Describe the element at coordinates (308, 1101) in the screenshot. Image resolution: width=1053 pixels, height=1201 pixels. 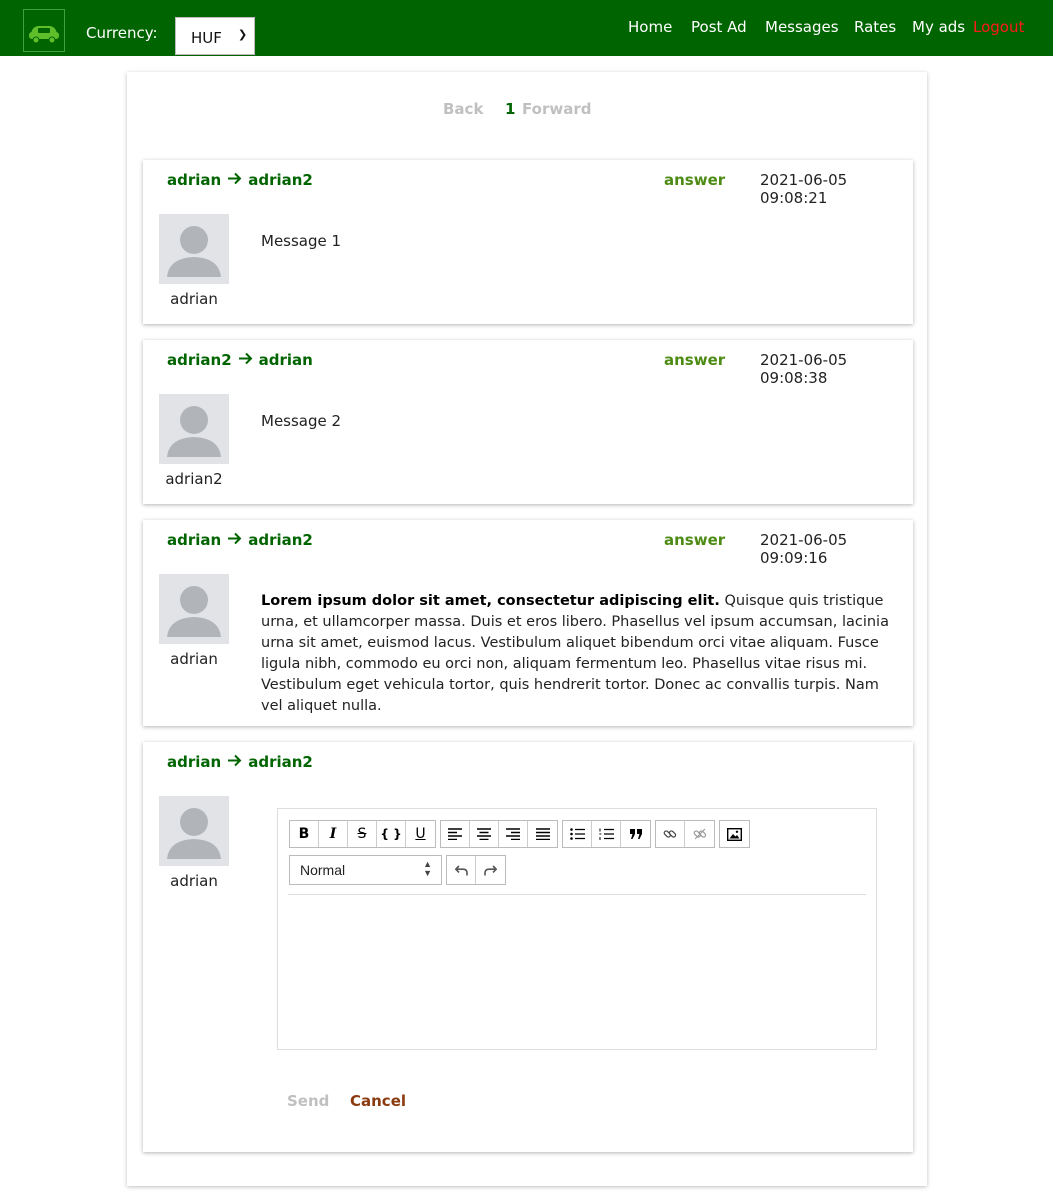
I see `send-button: Send` at that location.